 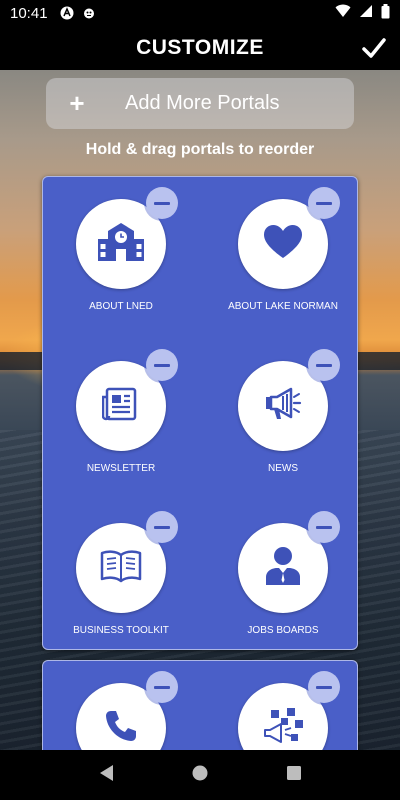 I want to click on reorder-hint: Hold & drag portals to reorder, so click(x=200, y=149).